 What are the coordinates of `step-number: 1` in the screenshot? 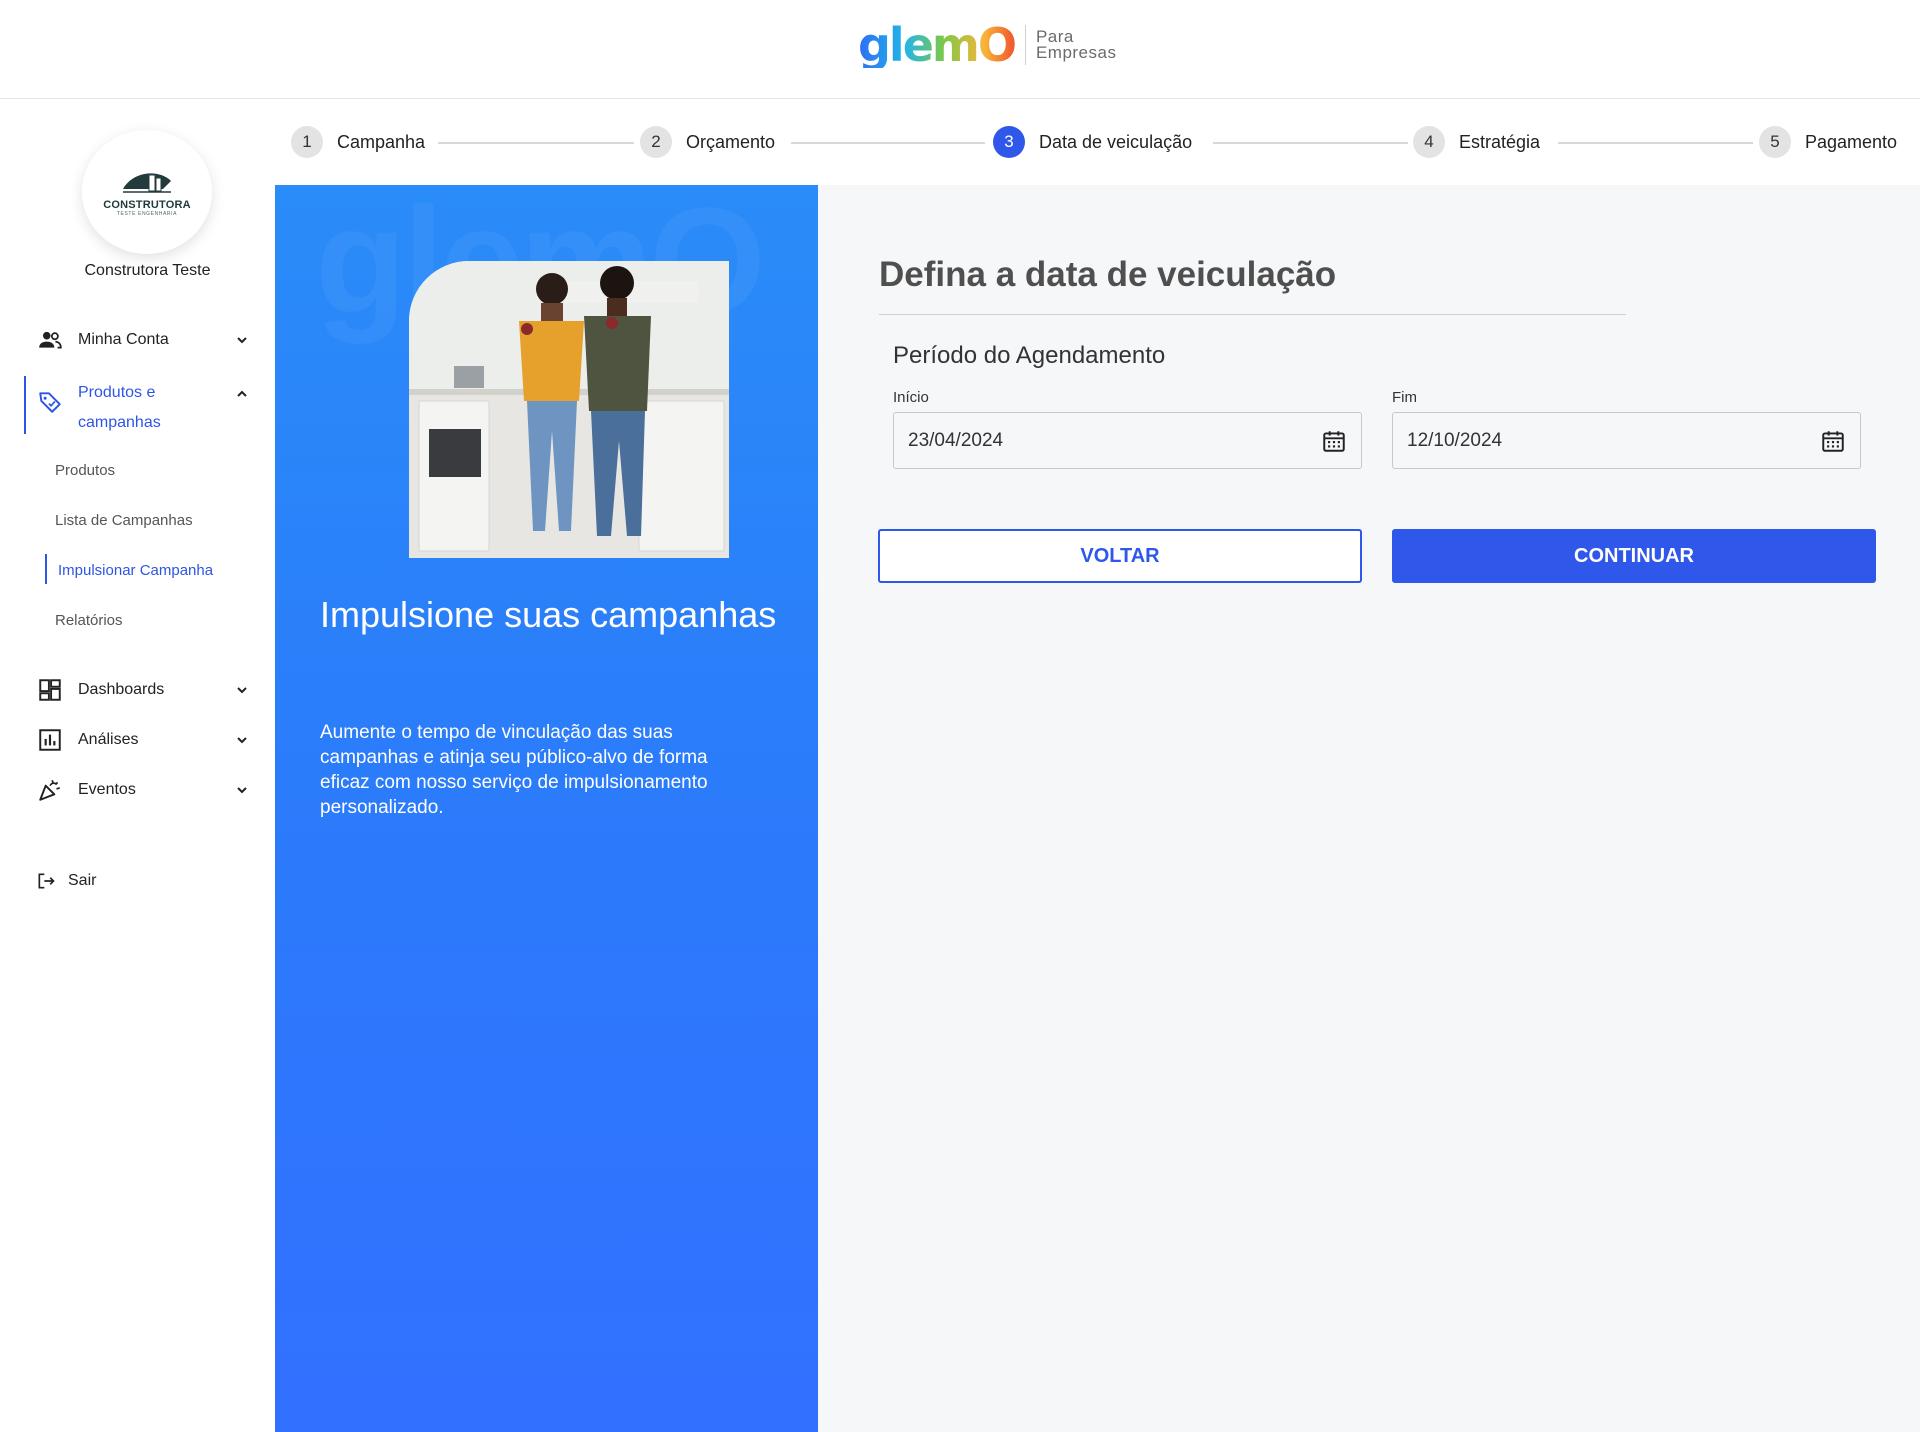 It's located at (307, 142).